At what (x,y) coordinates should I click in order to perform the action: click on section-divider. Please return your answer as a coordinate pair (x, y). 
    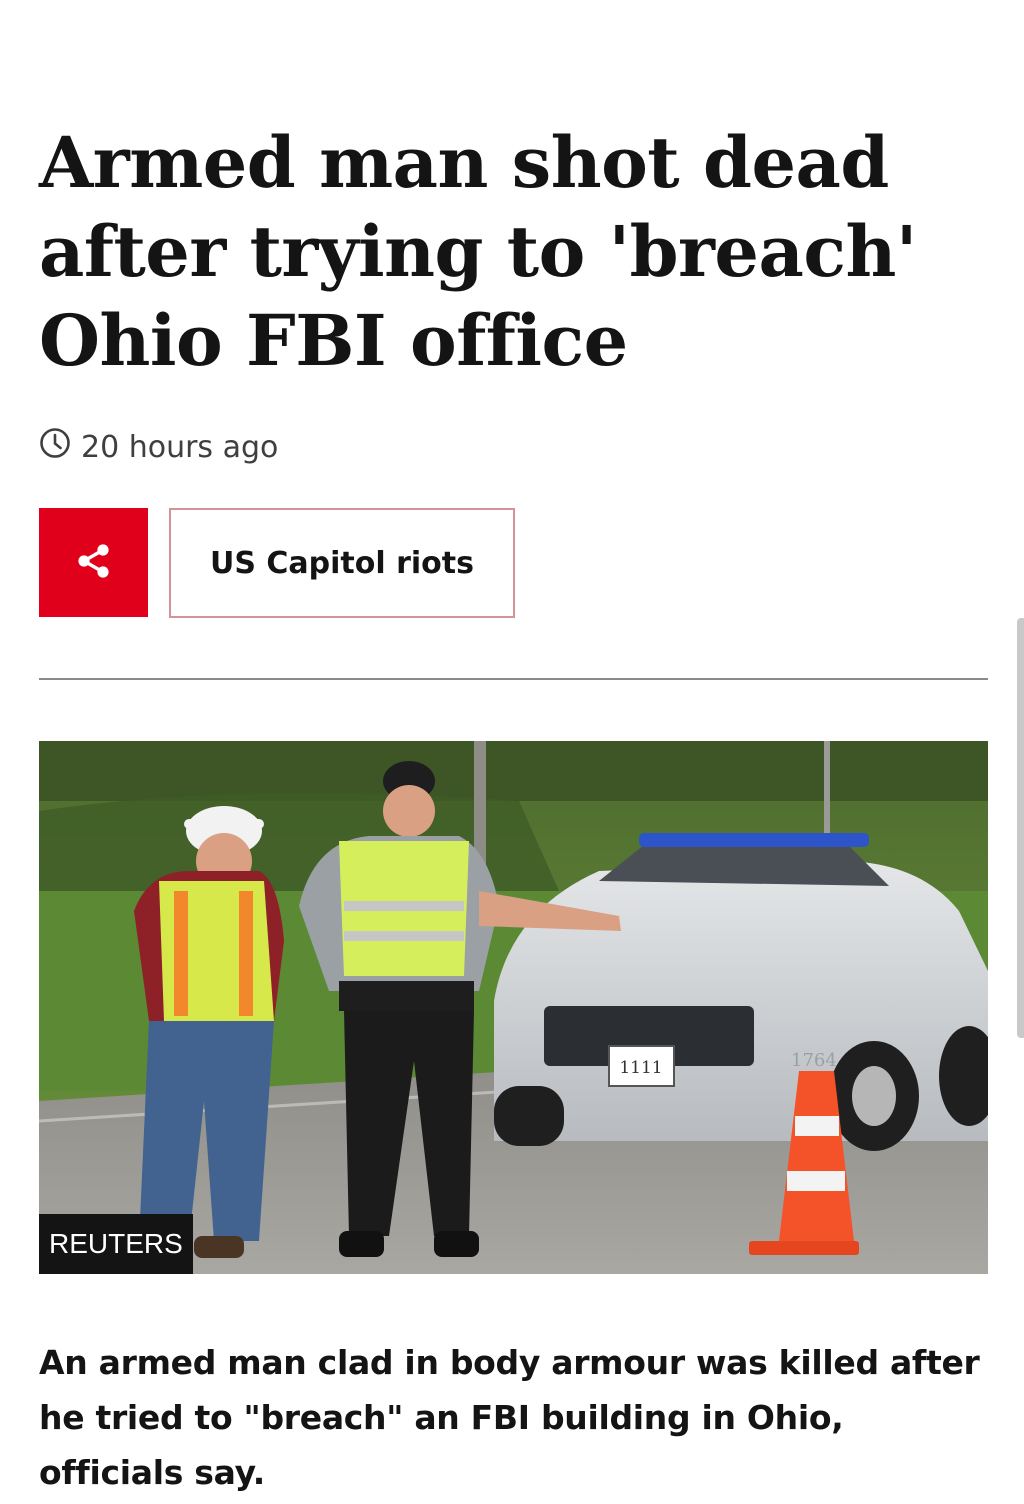
    Looking at the image, I should click on (513, 679).